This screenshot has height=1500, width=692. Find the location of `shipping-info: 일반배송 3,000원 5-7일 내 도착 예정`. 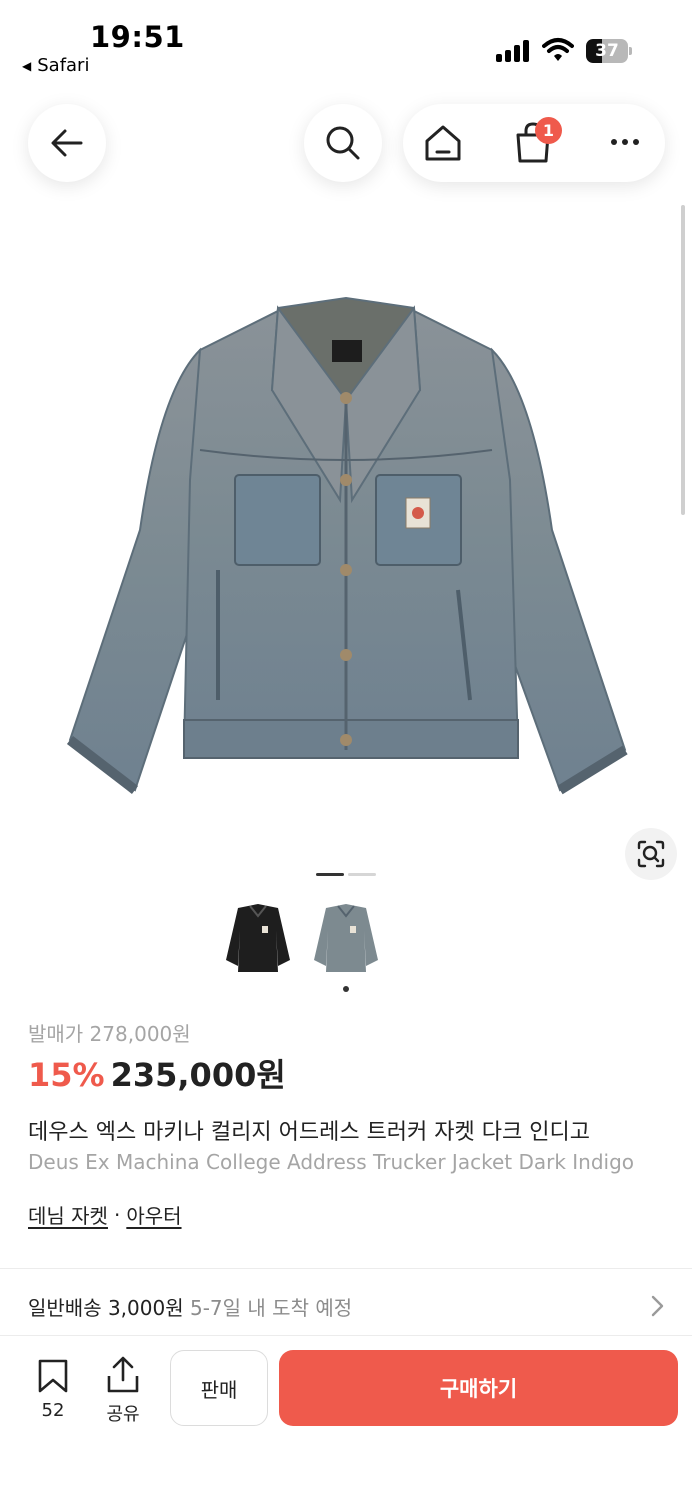

shipping-info: 일반배송 3,000원 5-7일 내 도착 예정 is located at coordinates (190, 1306).